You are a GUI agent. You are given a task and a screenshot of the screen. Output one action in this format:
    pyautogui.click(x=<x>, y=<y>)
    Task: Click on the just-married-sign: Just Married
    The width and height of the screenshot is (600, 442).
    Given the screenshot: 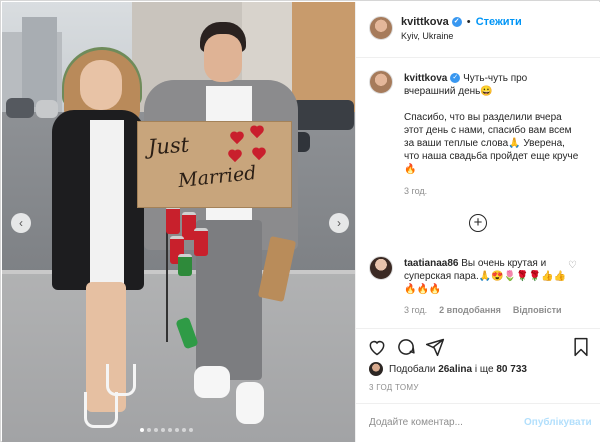 What is the action you would take?
    pyautogui.click(x=214, y=164)
    